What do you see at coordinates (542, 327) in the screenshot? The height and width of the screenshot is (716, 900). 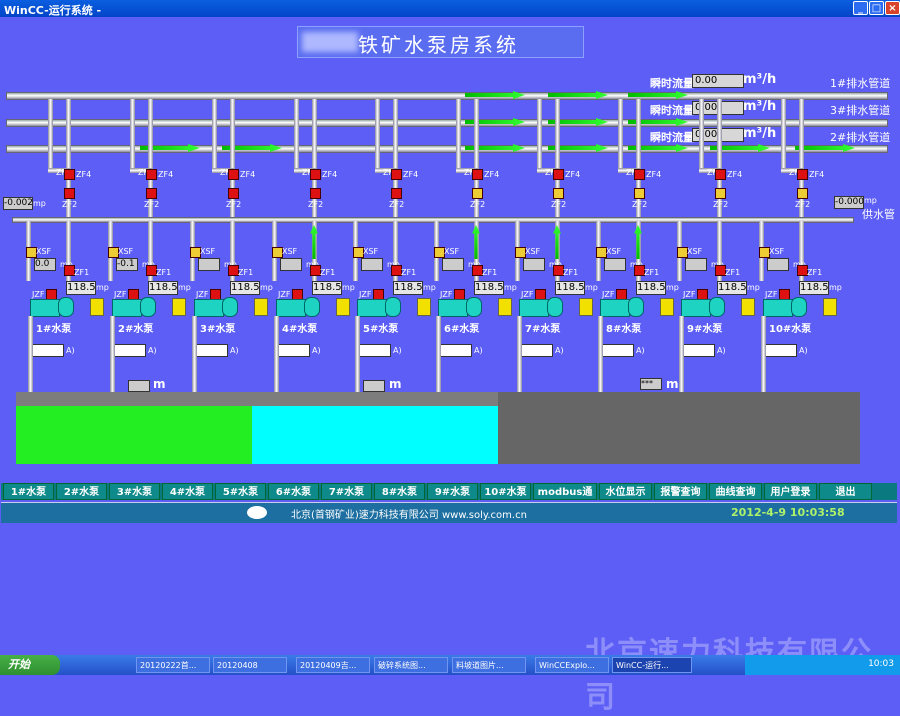 I see `pump-label: 7#水泵` at bounding box center [542, 327].